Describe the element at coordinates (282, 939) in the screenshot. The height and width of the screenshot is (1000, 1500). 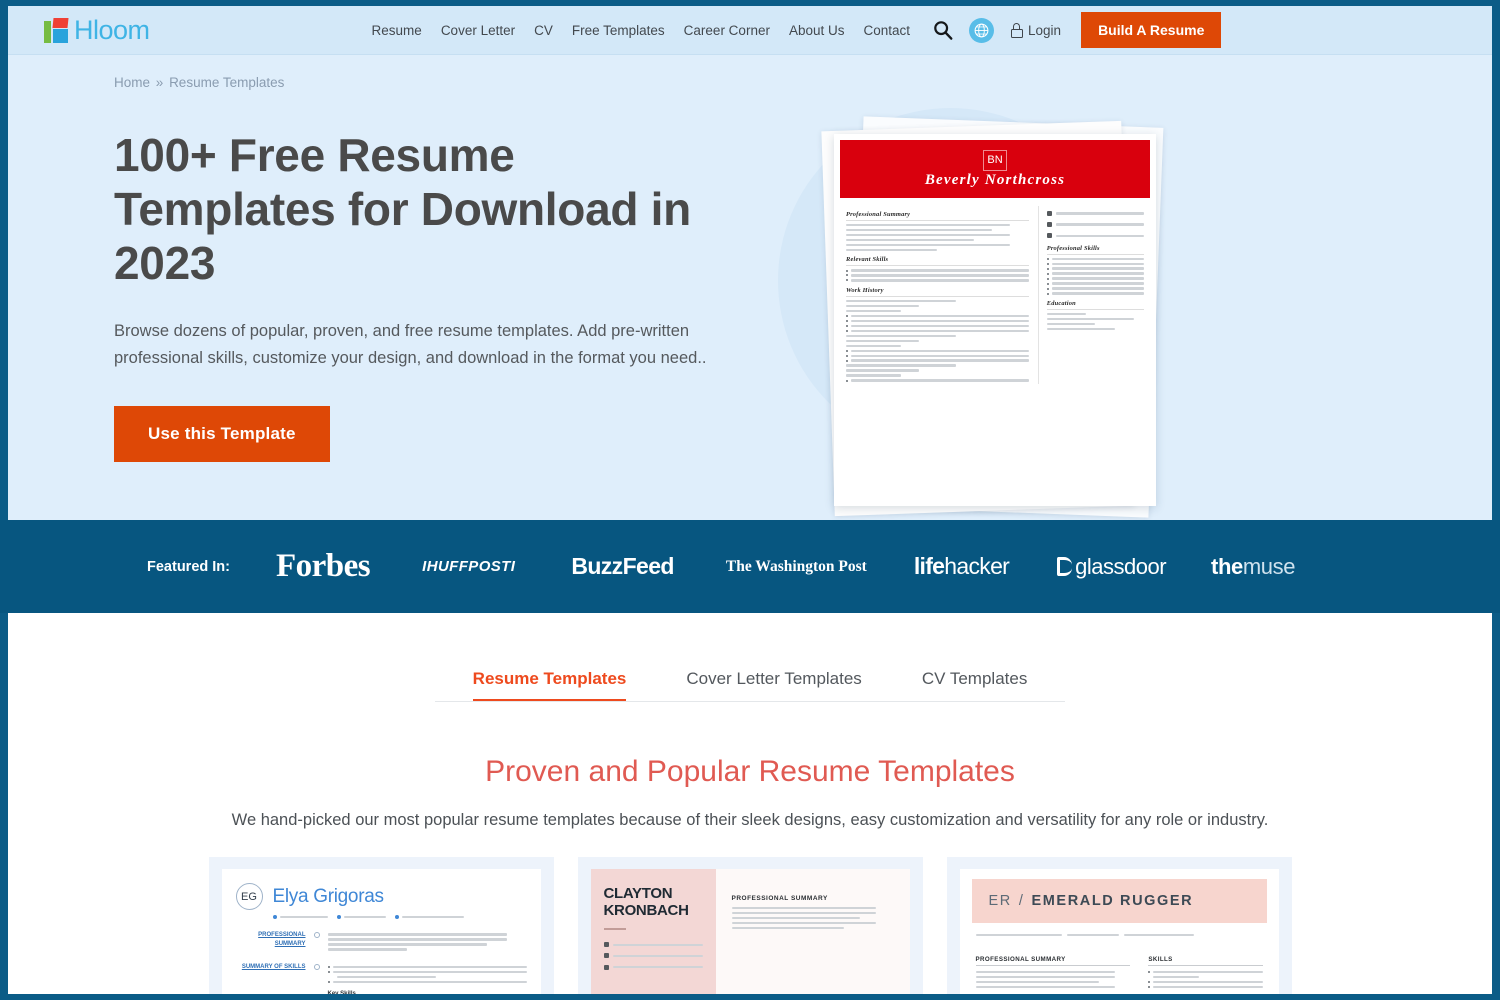
I see `card1-summary-label: PROFESSIONAL SUMMARY` at that location.